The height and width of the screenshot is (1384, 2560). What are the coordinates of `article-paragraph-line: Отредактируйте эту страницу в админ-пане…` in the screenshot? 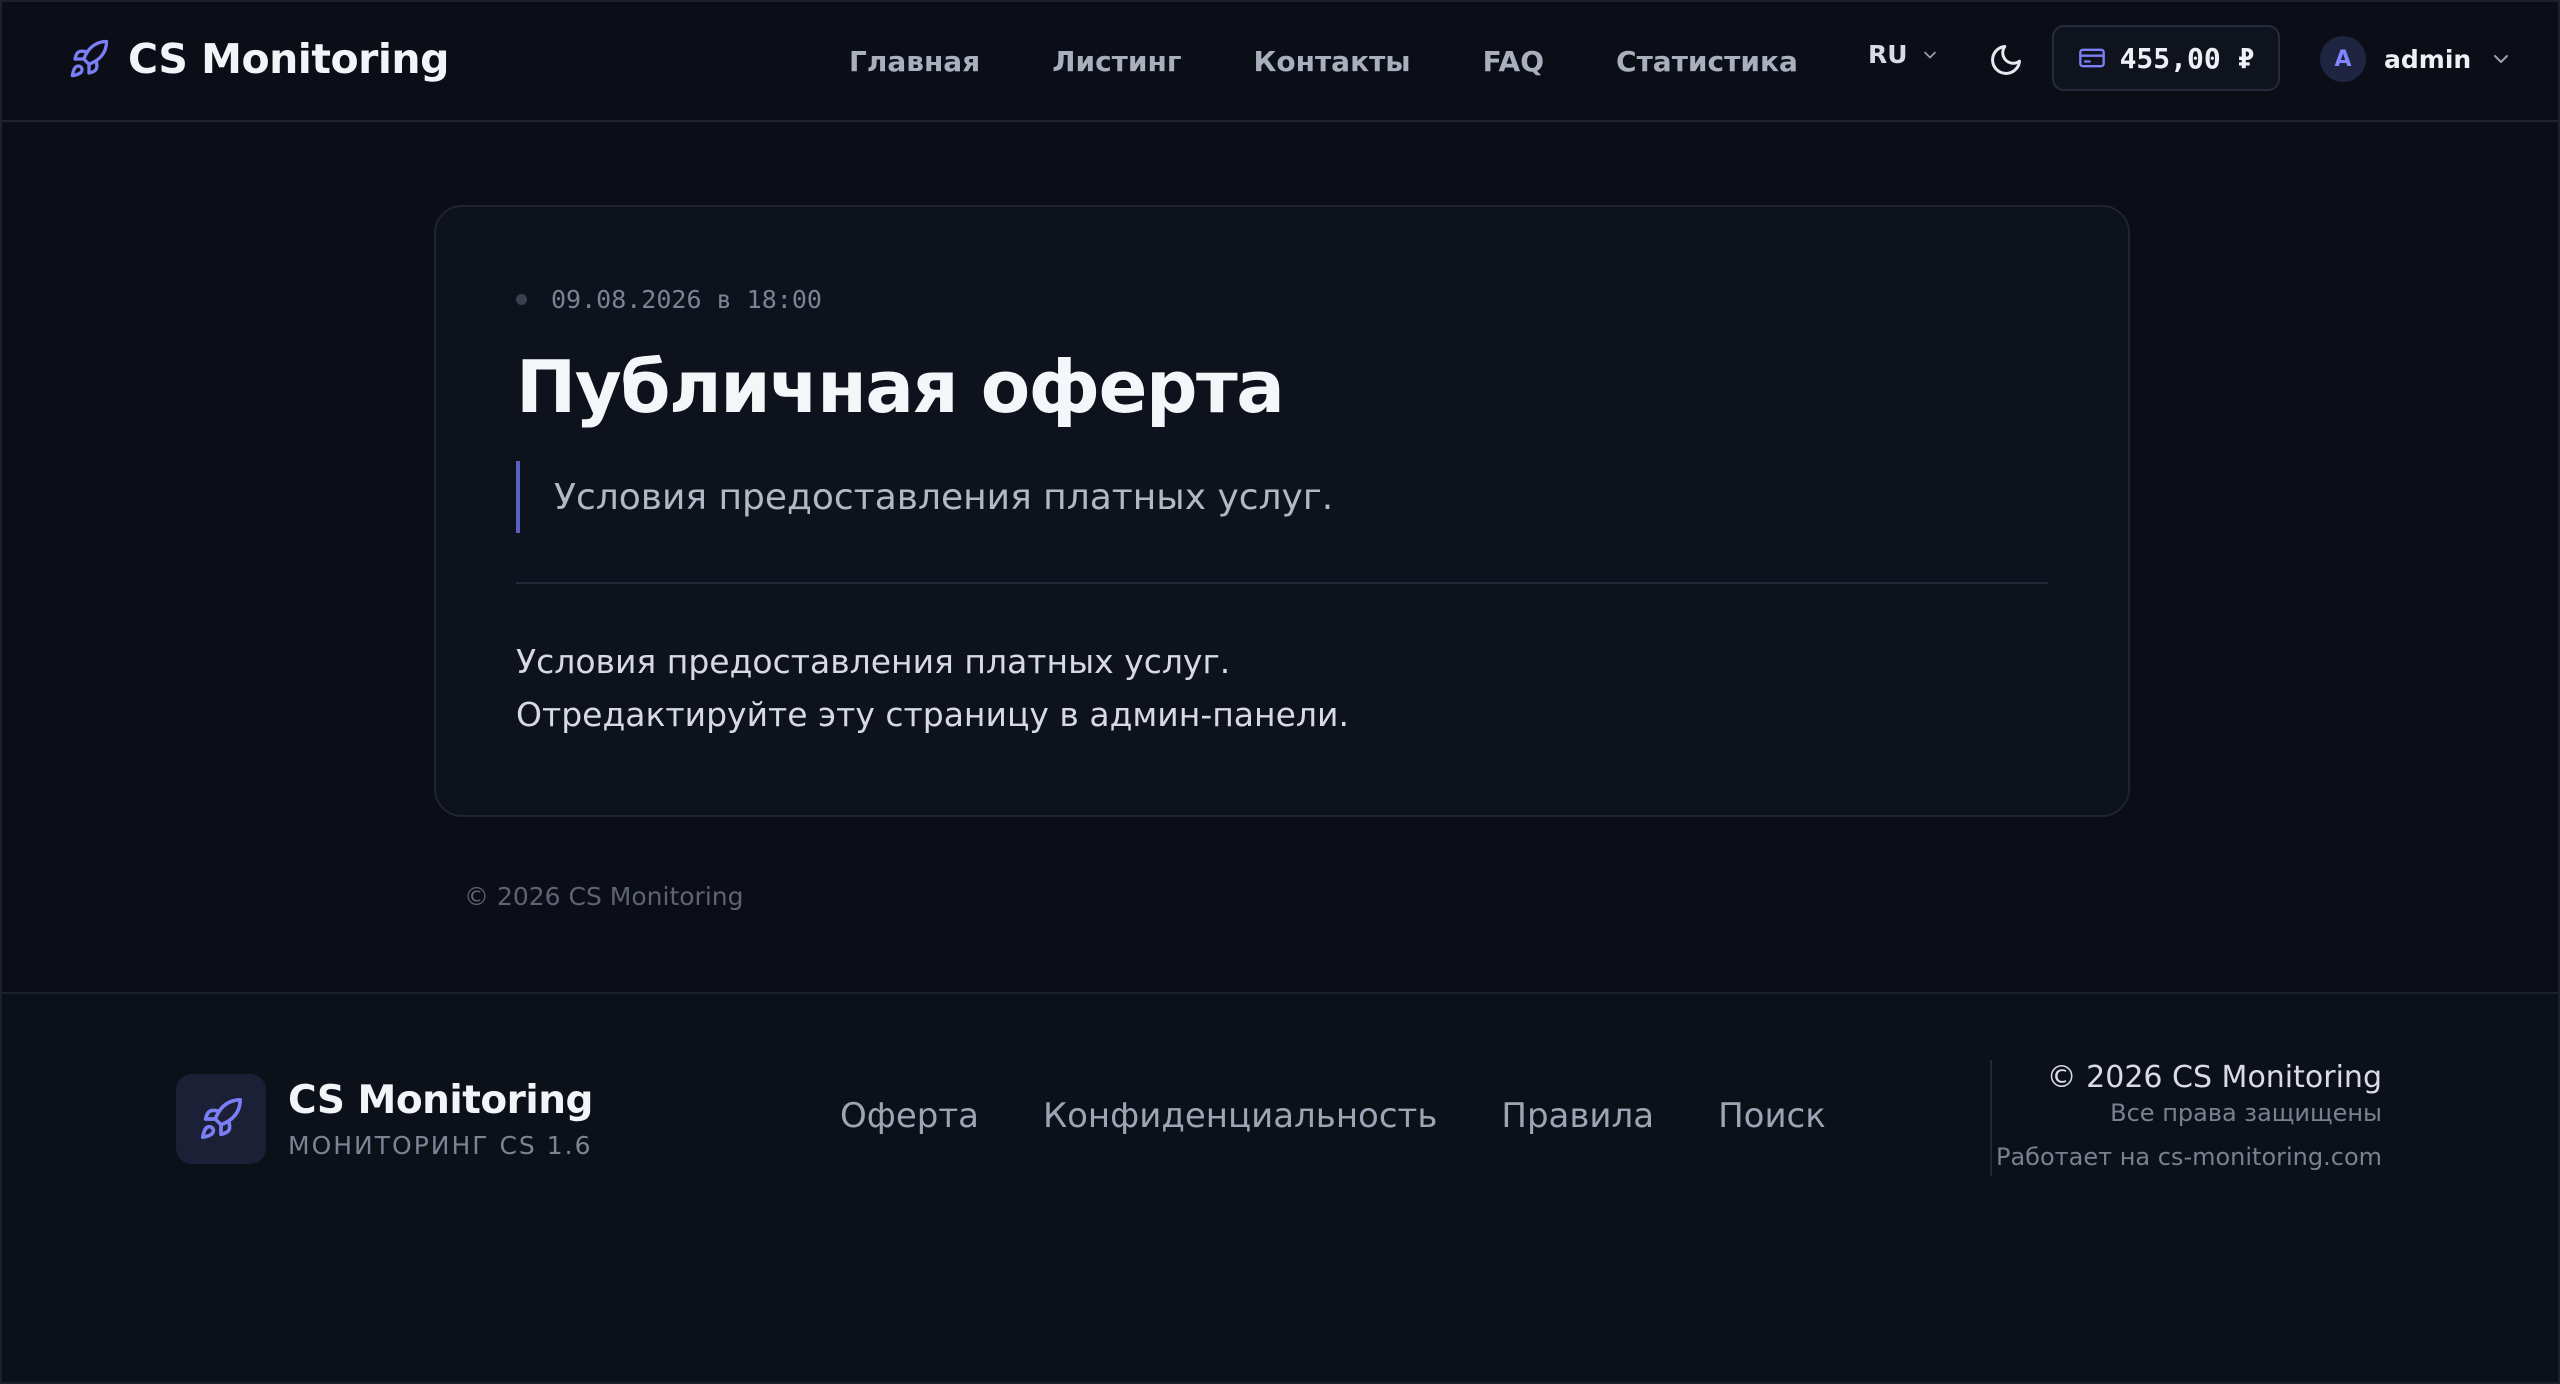 It's located at (932, 714).